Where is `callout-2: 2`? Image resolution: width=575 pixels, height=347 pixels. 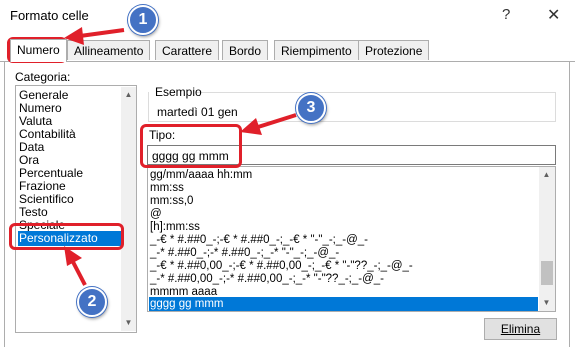 callout-2: 2 is located at coordinates (92, 302).